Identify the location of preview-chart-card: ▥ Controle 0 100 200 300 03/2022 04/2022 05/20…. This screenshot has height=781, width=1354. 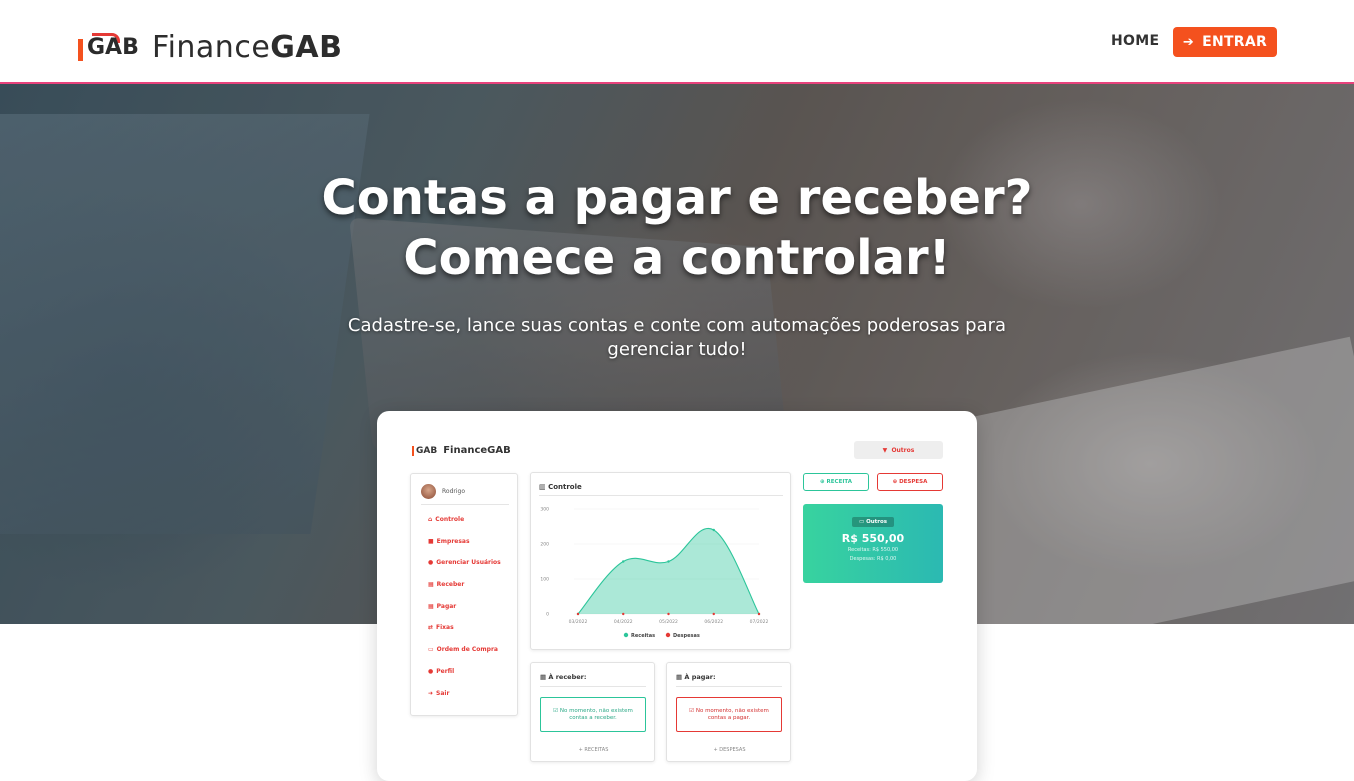
(660, 561).